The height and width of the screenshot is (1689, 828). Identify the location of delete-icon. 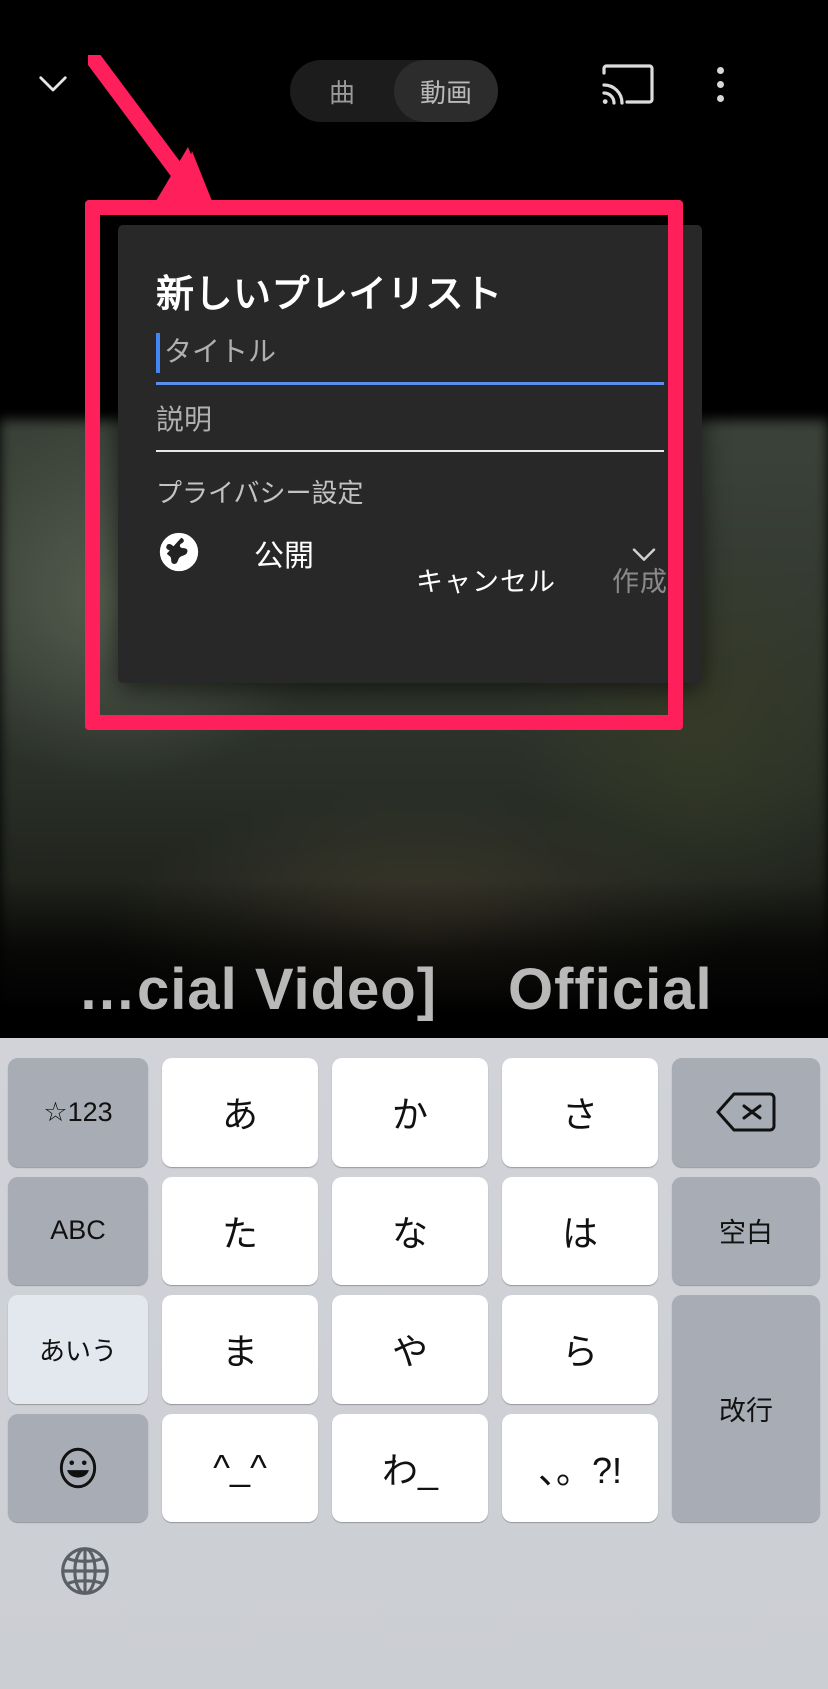
(746, 1112).